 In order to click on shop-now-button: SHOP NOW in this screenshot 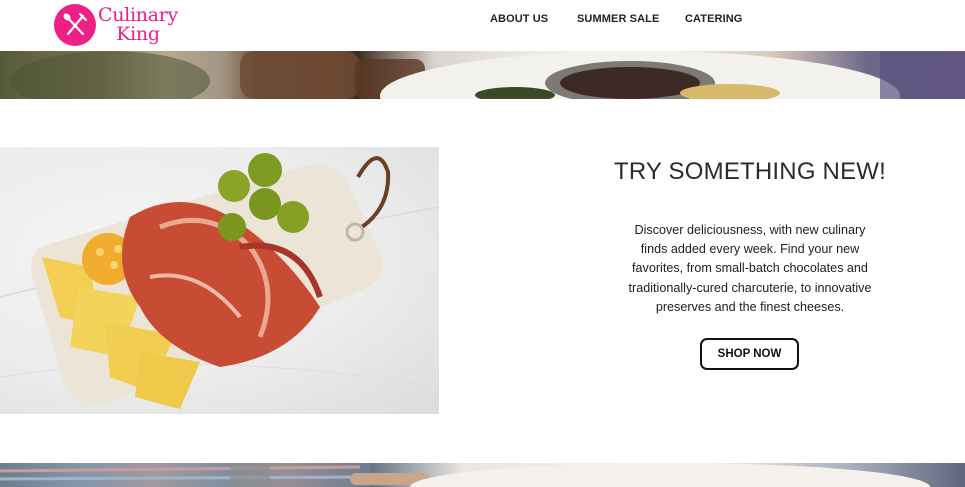, I will do `click(749, 354)`.